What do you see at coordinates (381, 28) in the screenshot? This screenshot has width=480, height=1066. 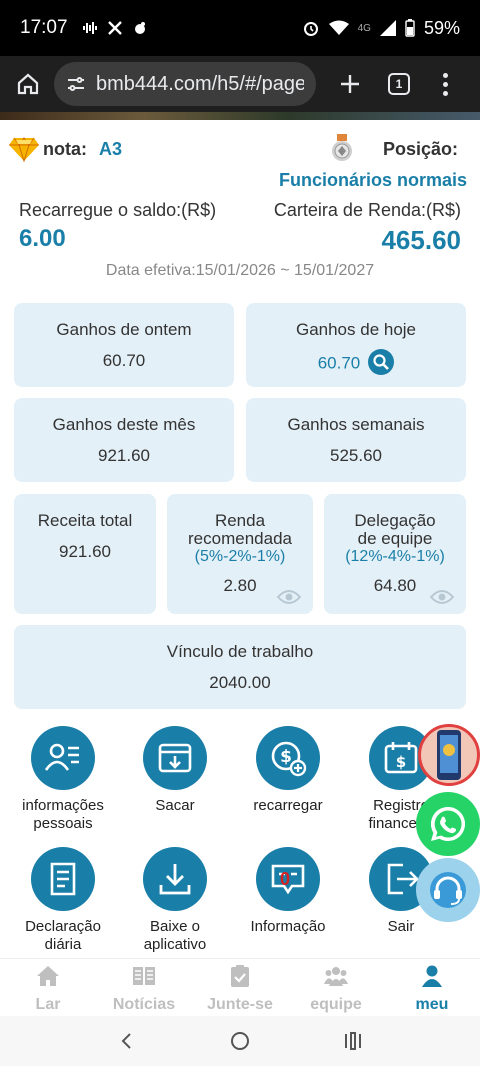 I see `system-icons: 4G 59%` at bounding box center [381, 28].